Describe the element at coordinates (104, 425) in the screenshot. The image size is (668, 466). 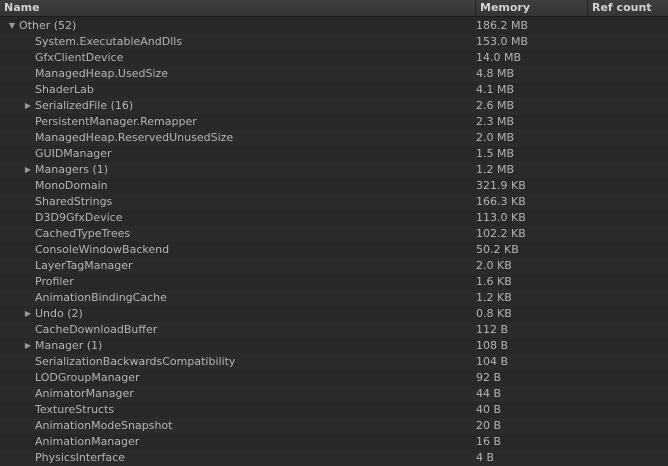
I see `row-name: AnimationModeSnapshot` at that location.